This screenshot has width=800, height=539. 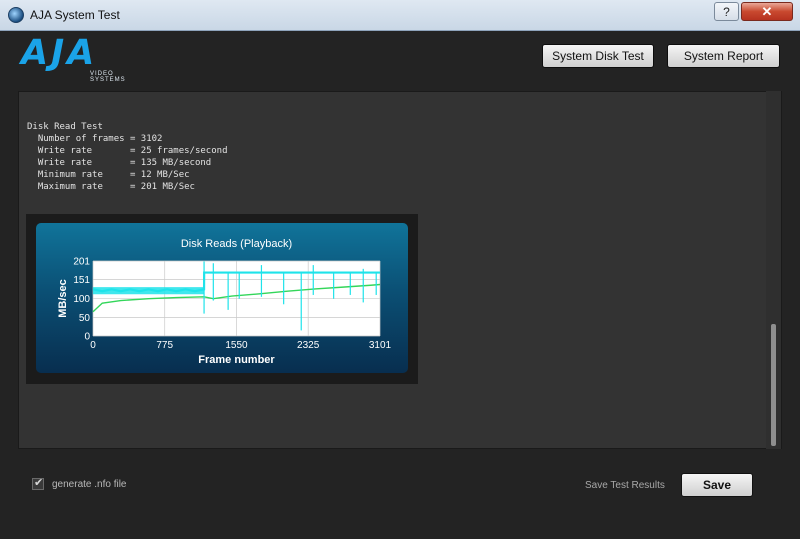 What do you see at coordinates (81, 280) in the screenshot?
I see `y-tick-label: 151` at bounding box center [81, 280].